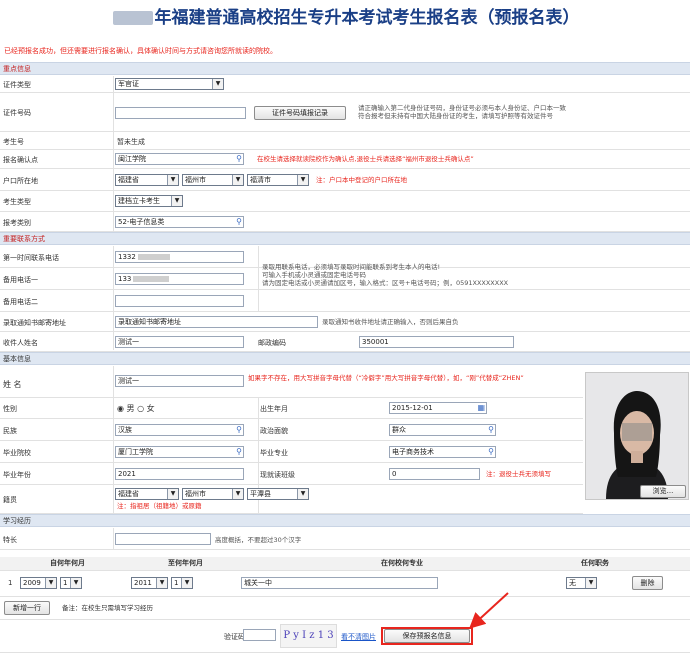 Image resolution: width=692 pixels, height=670 pixels. Describe the element at coordinates (213, 494) in the screenshot. I see `native-city-select: 福州市 ▼` at that location.